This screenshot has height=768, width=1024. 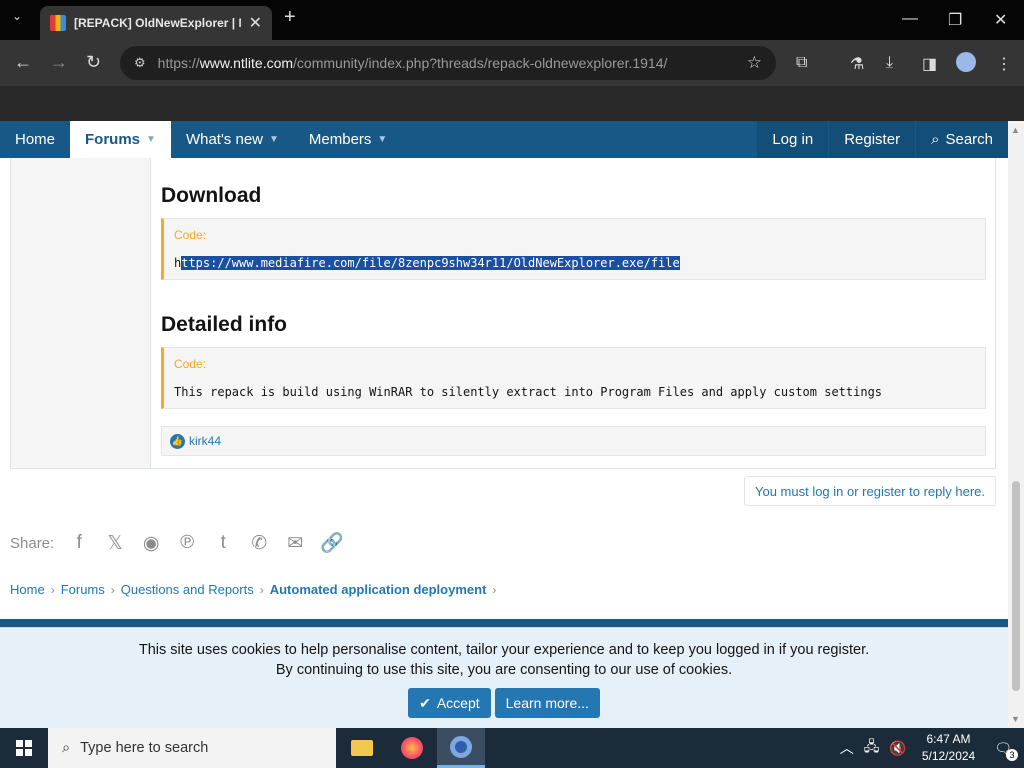 What do you see at coordinates (504, 623) in the screenshot?
I see `footer-bar` at bounding box center [504, 623].